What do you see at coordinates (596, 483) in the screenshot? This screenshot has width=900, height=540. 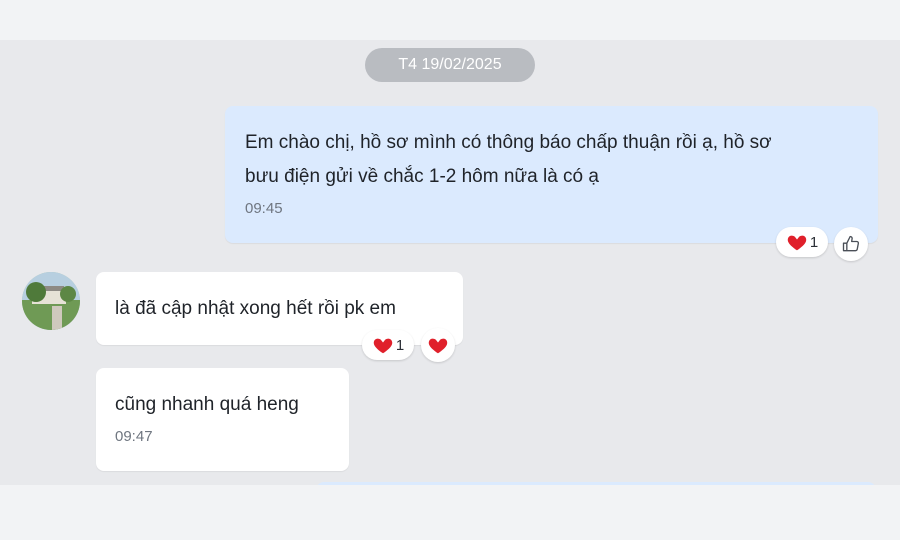 I see `sent-message-partial` at bounding box center [596, 483].